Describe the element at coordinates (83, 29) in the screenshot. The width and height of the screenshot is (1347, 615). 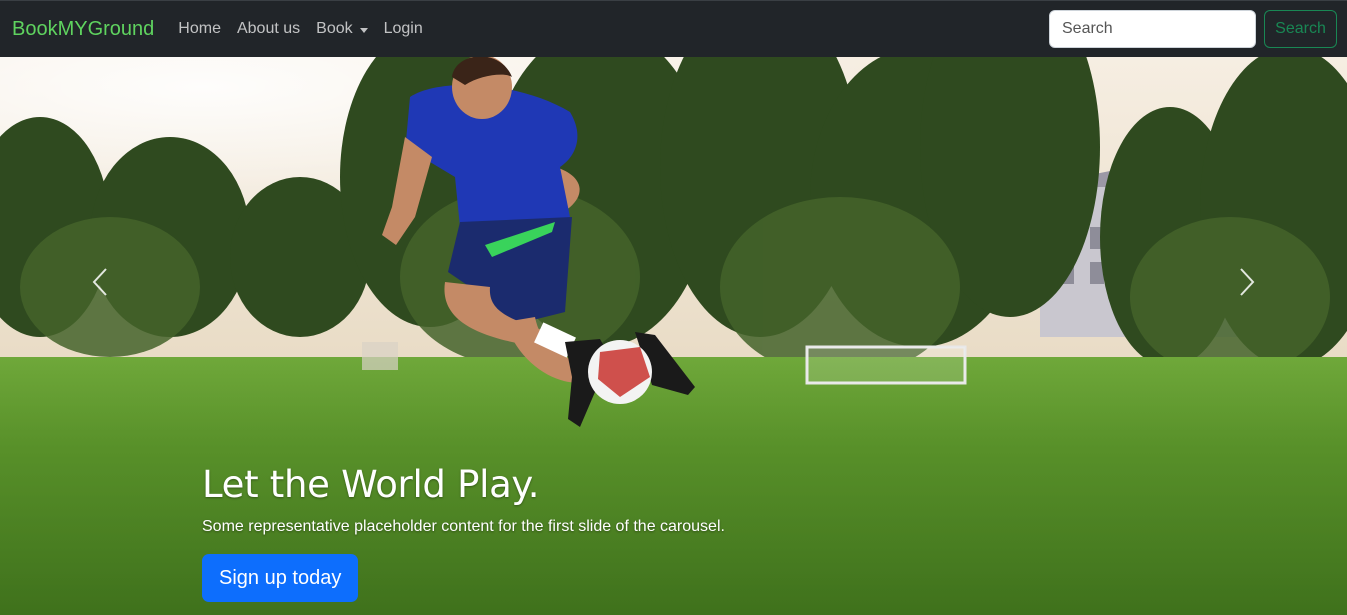
I see `brand-logo: BookMYGround` at that location.